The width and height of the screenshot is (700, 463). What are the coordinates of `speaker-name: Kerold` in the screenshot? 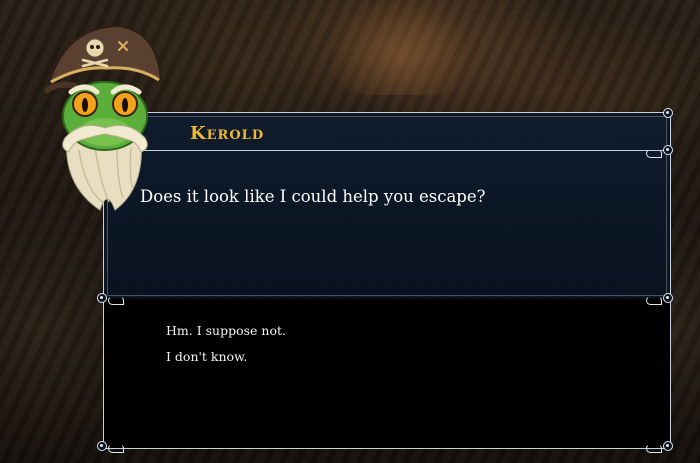 It's located at (227, 133).